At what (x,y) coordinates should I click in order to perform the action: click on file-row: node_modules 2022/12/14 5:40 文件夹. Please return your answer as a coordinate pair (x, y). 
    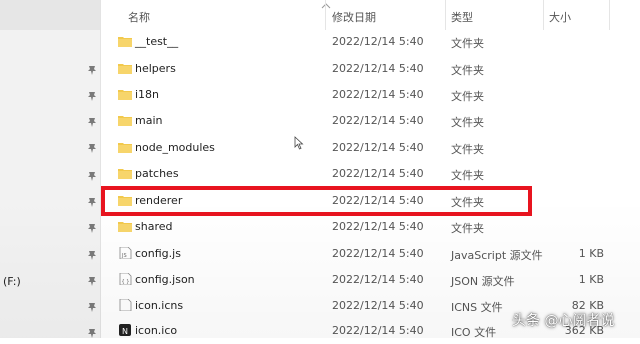
    Looking at the image, I should click on (370, 148).